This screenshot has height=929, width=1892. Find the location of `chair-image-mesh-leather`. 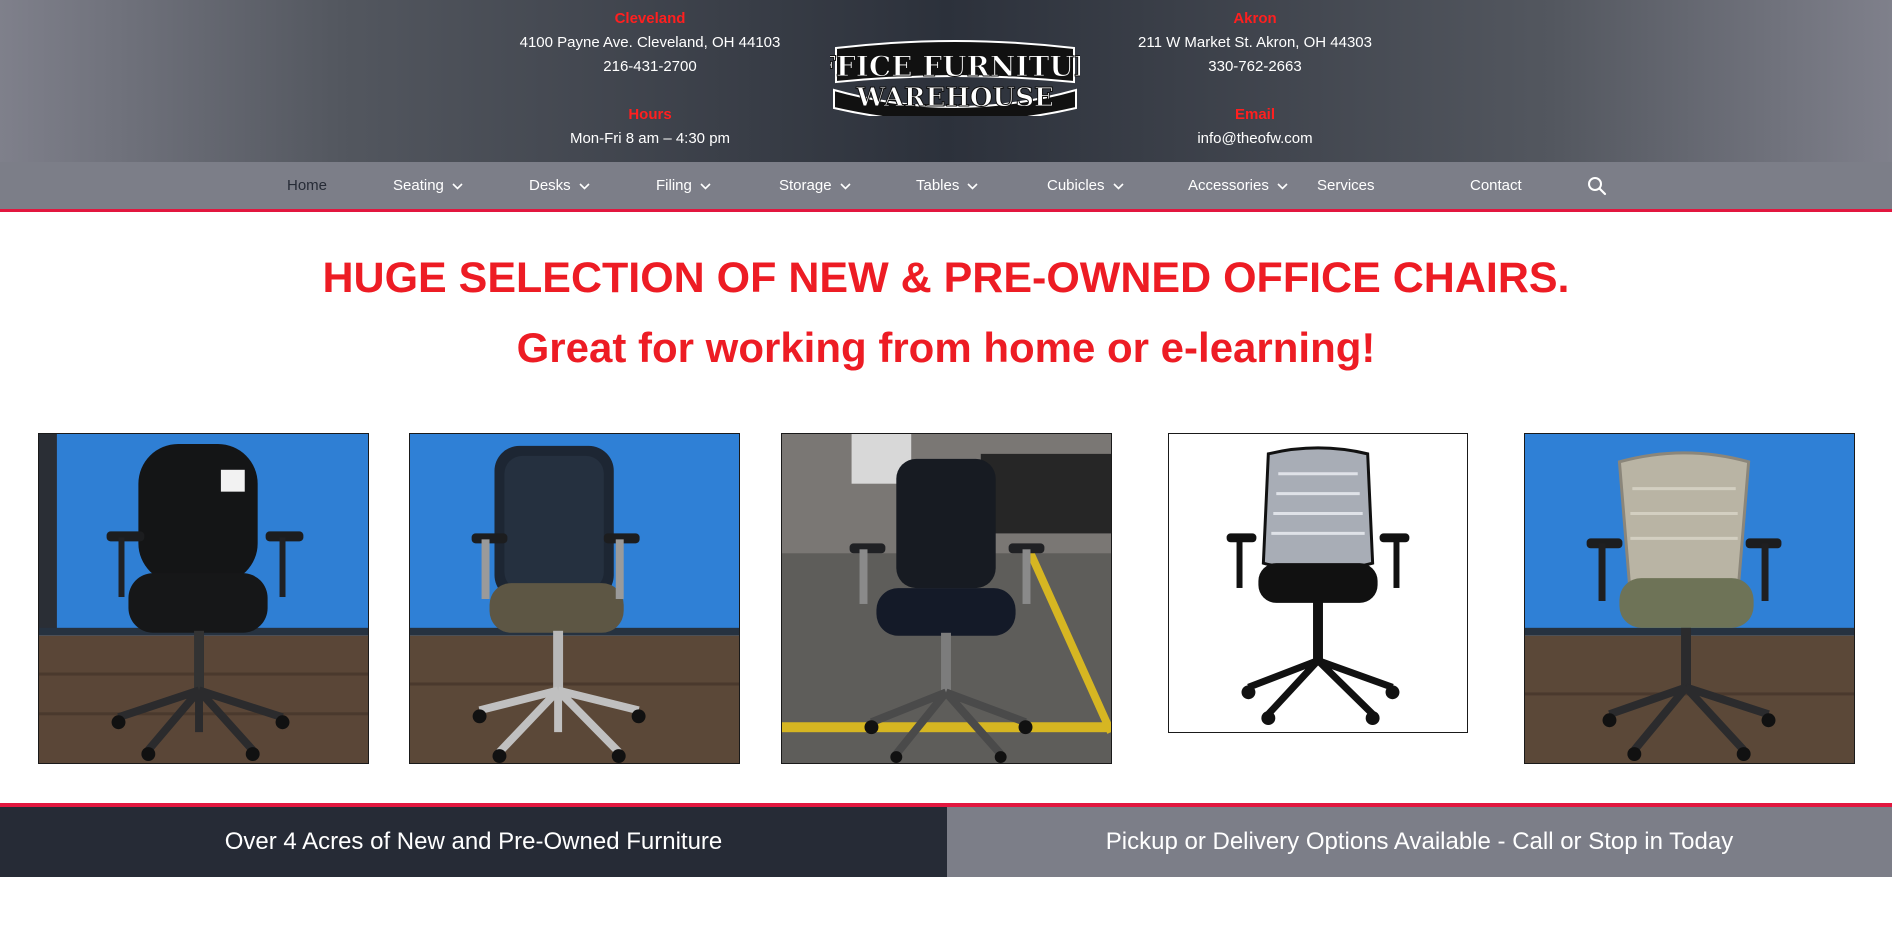

chair-image-mesh-leather is located at coordinates (574, 598).